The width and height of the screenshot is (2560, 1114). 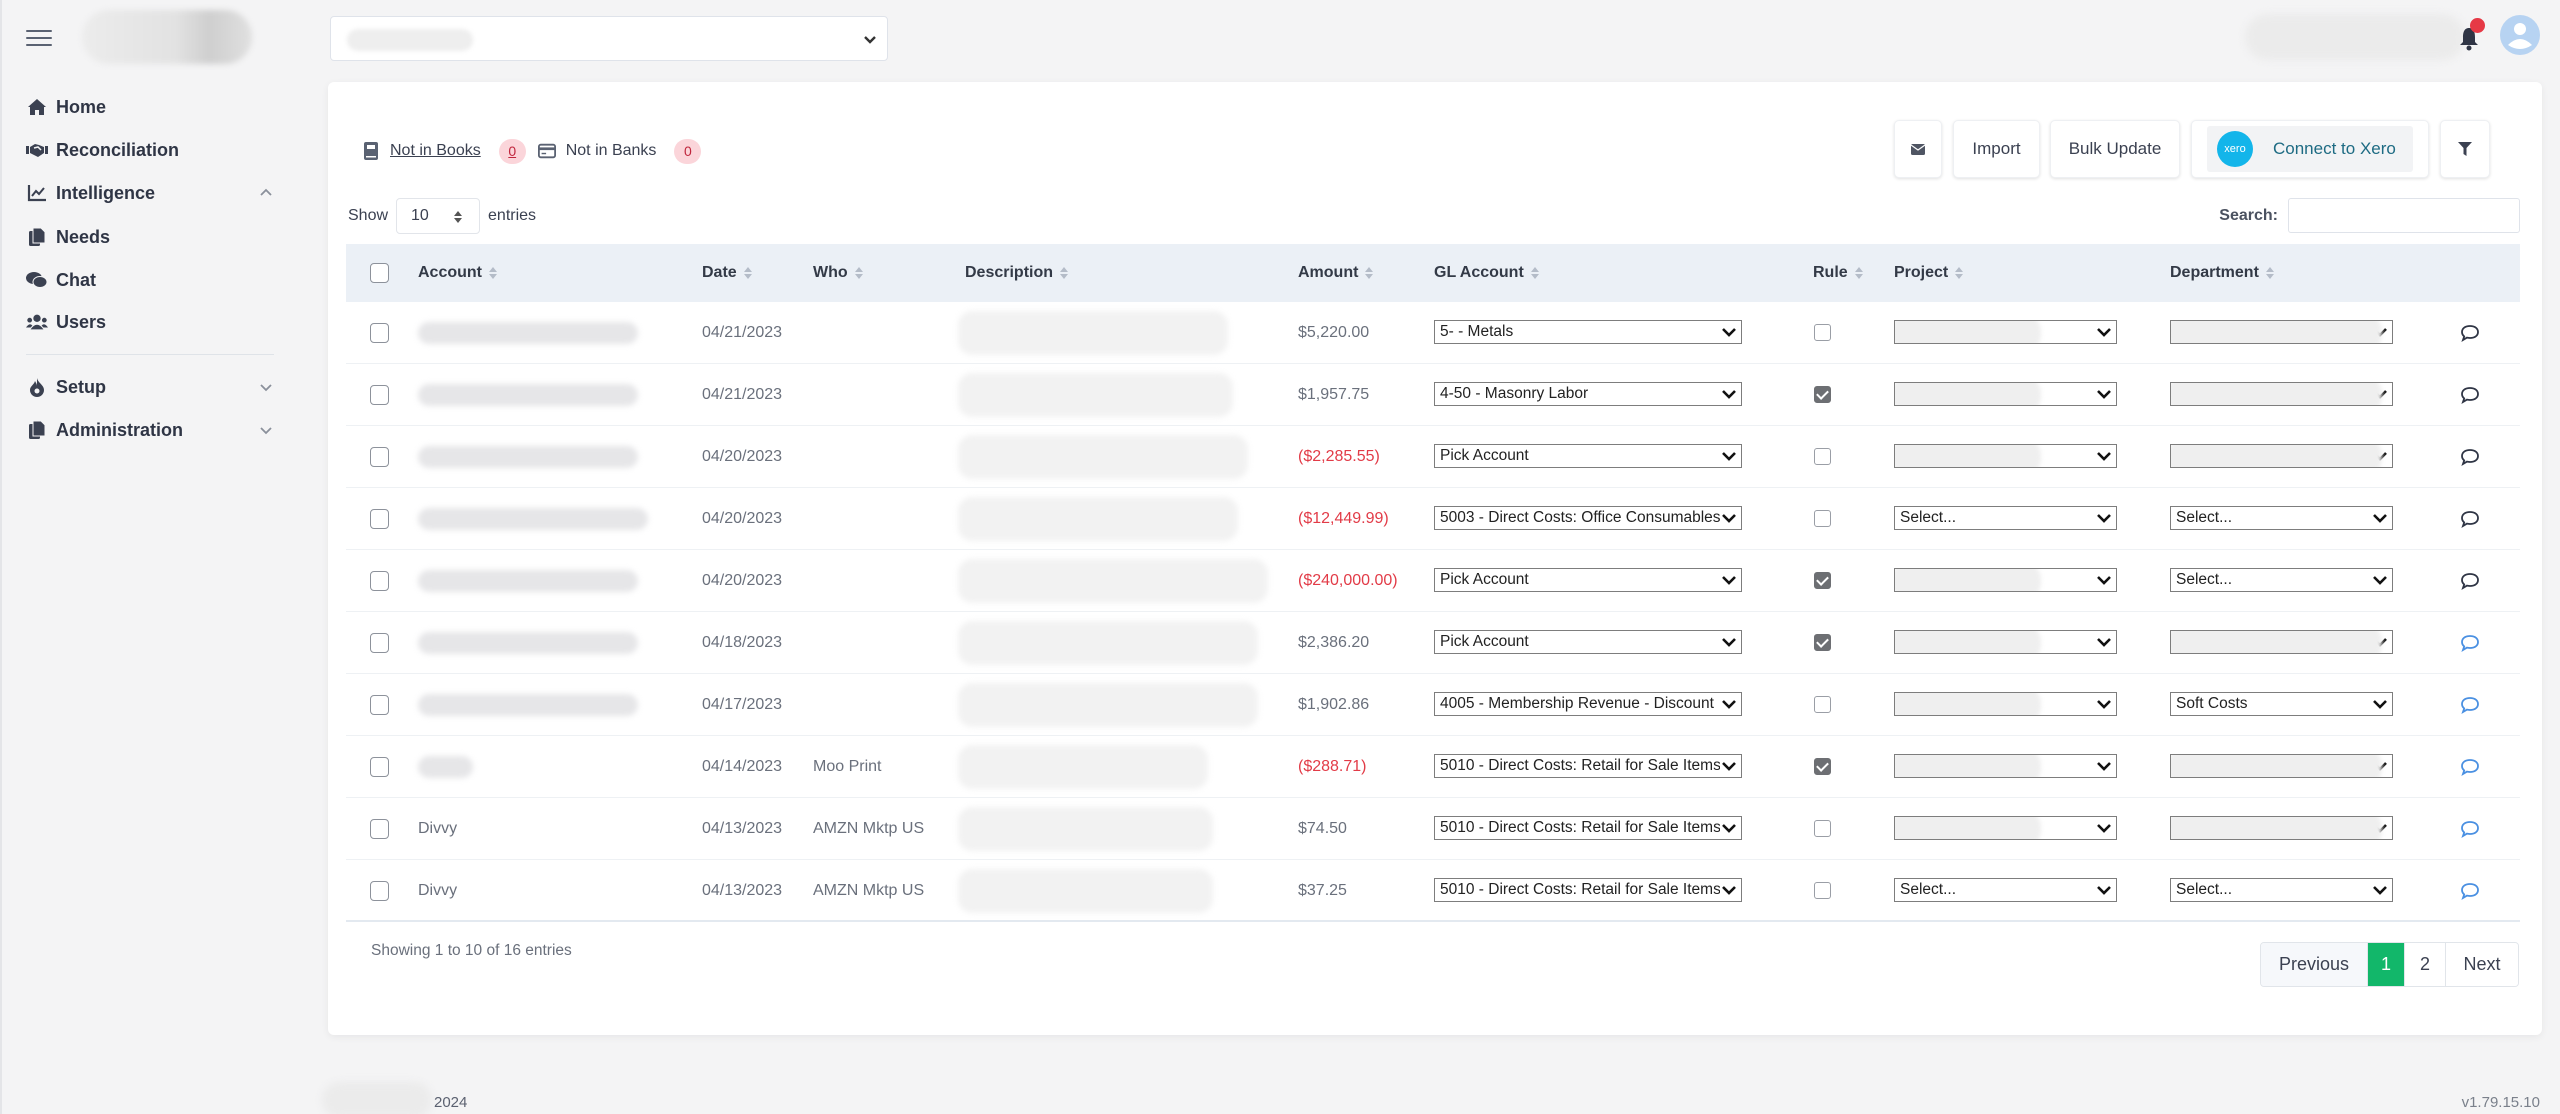 I want to click on sidebar-item-users: Users, so click(x=151, y=322).